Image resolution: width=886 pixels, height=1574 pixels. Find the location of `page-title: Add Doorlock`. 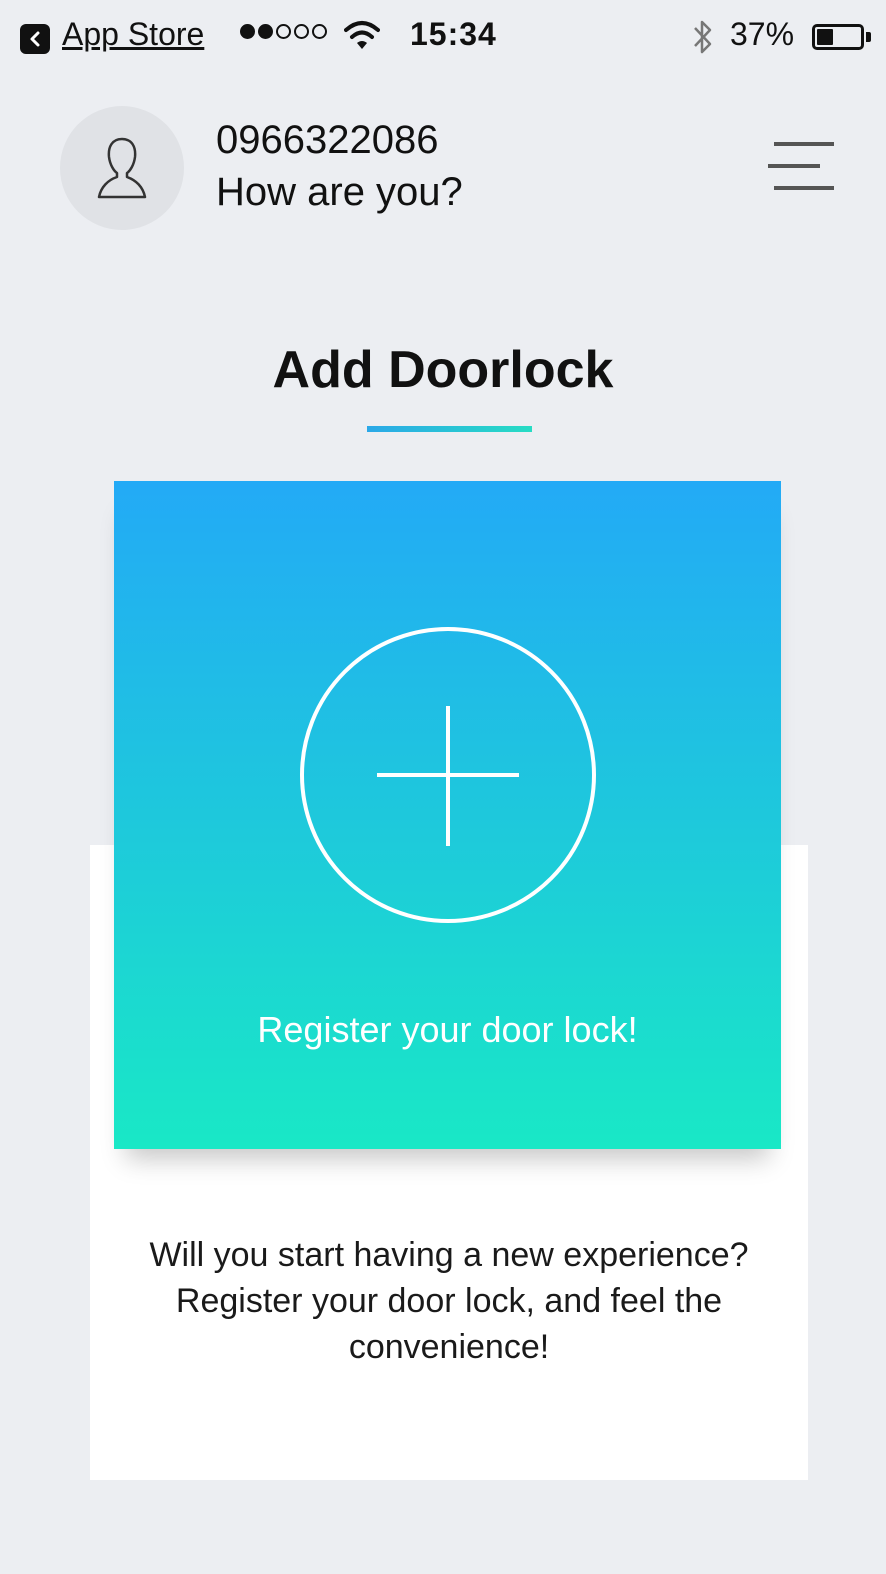

page-title: Add Doorlock is located at coordinates (443, 370).